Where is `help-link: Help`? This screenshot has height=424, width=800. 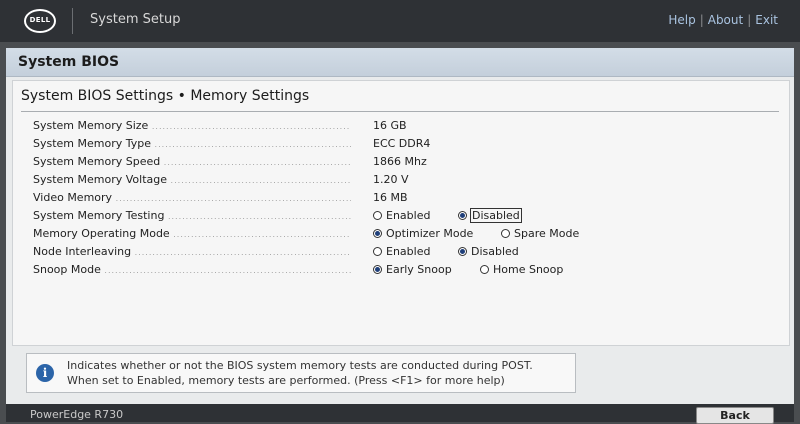 help-link: Help is located at coordinates (681, 20).